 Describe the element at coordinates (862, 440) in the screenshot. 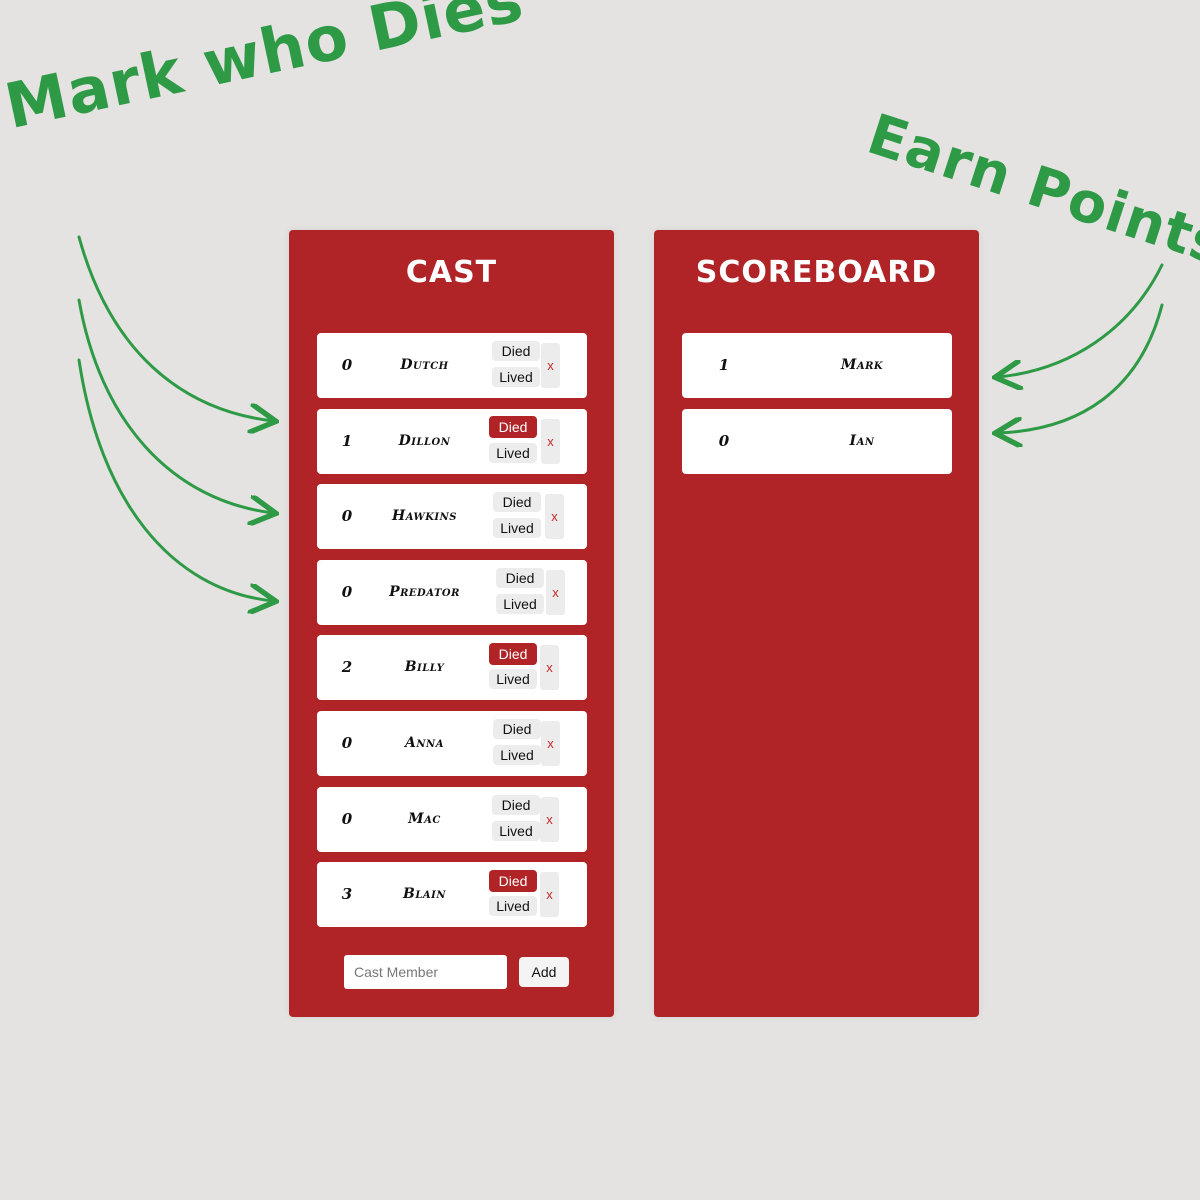

I see `player-name: Ian` at that location.